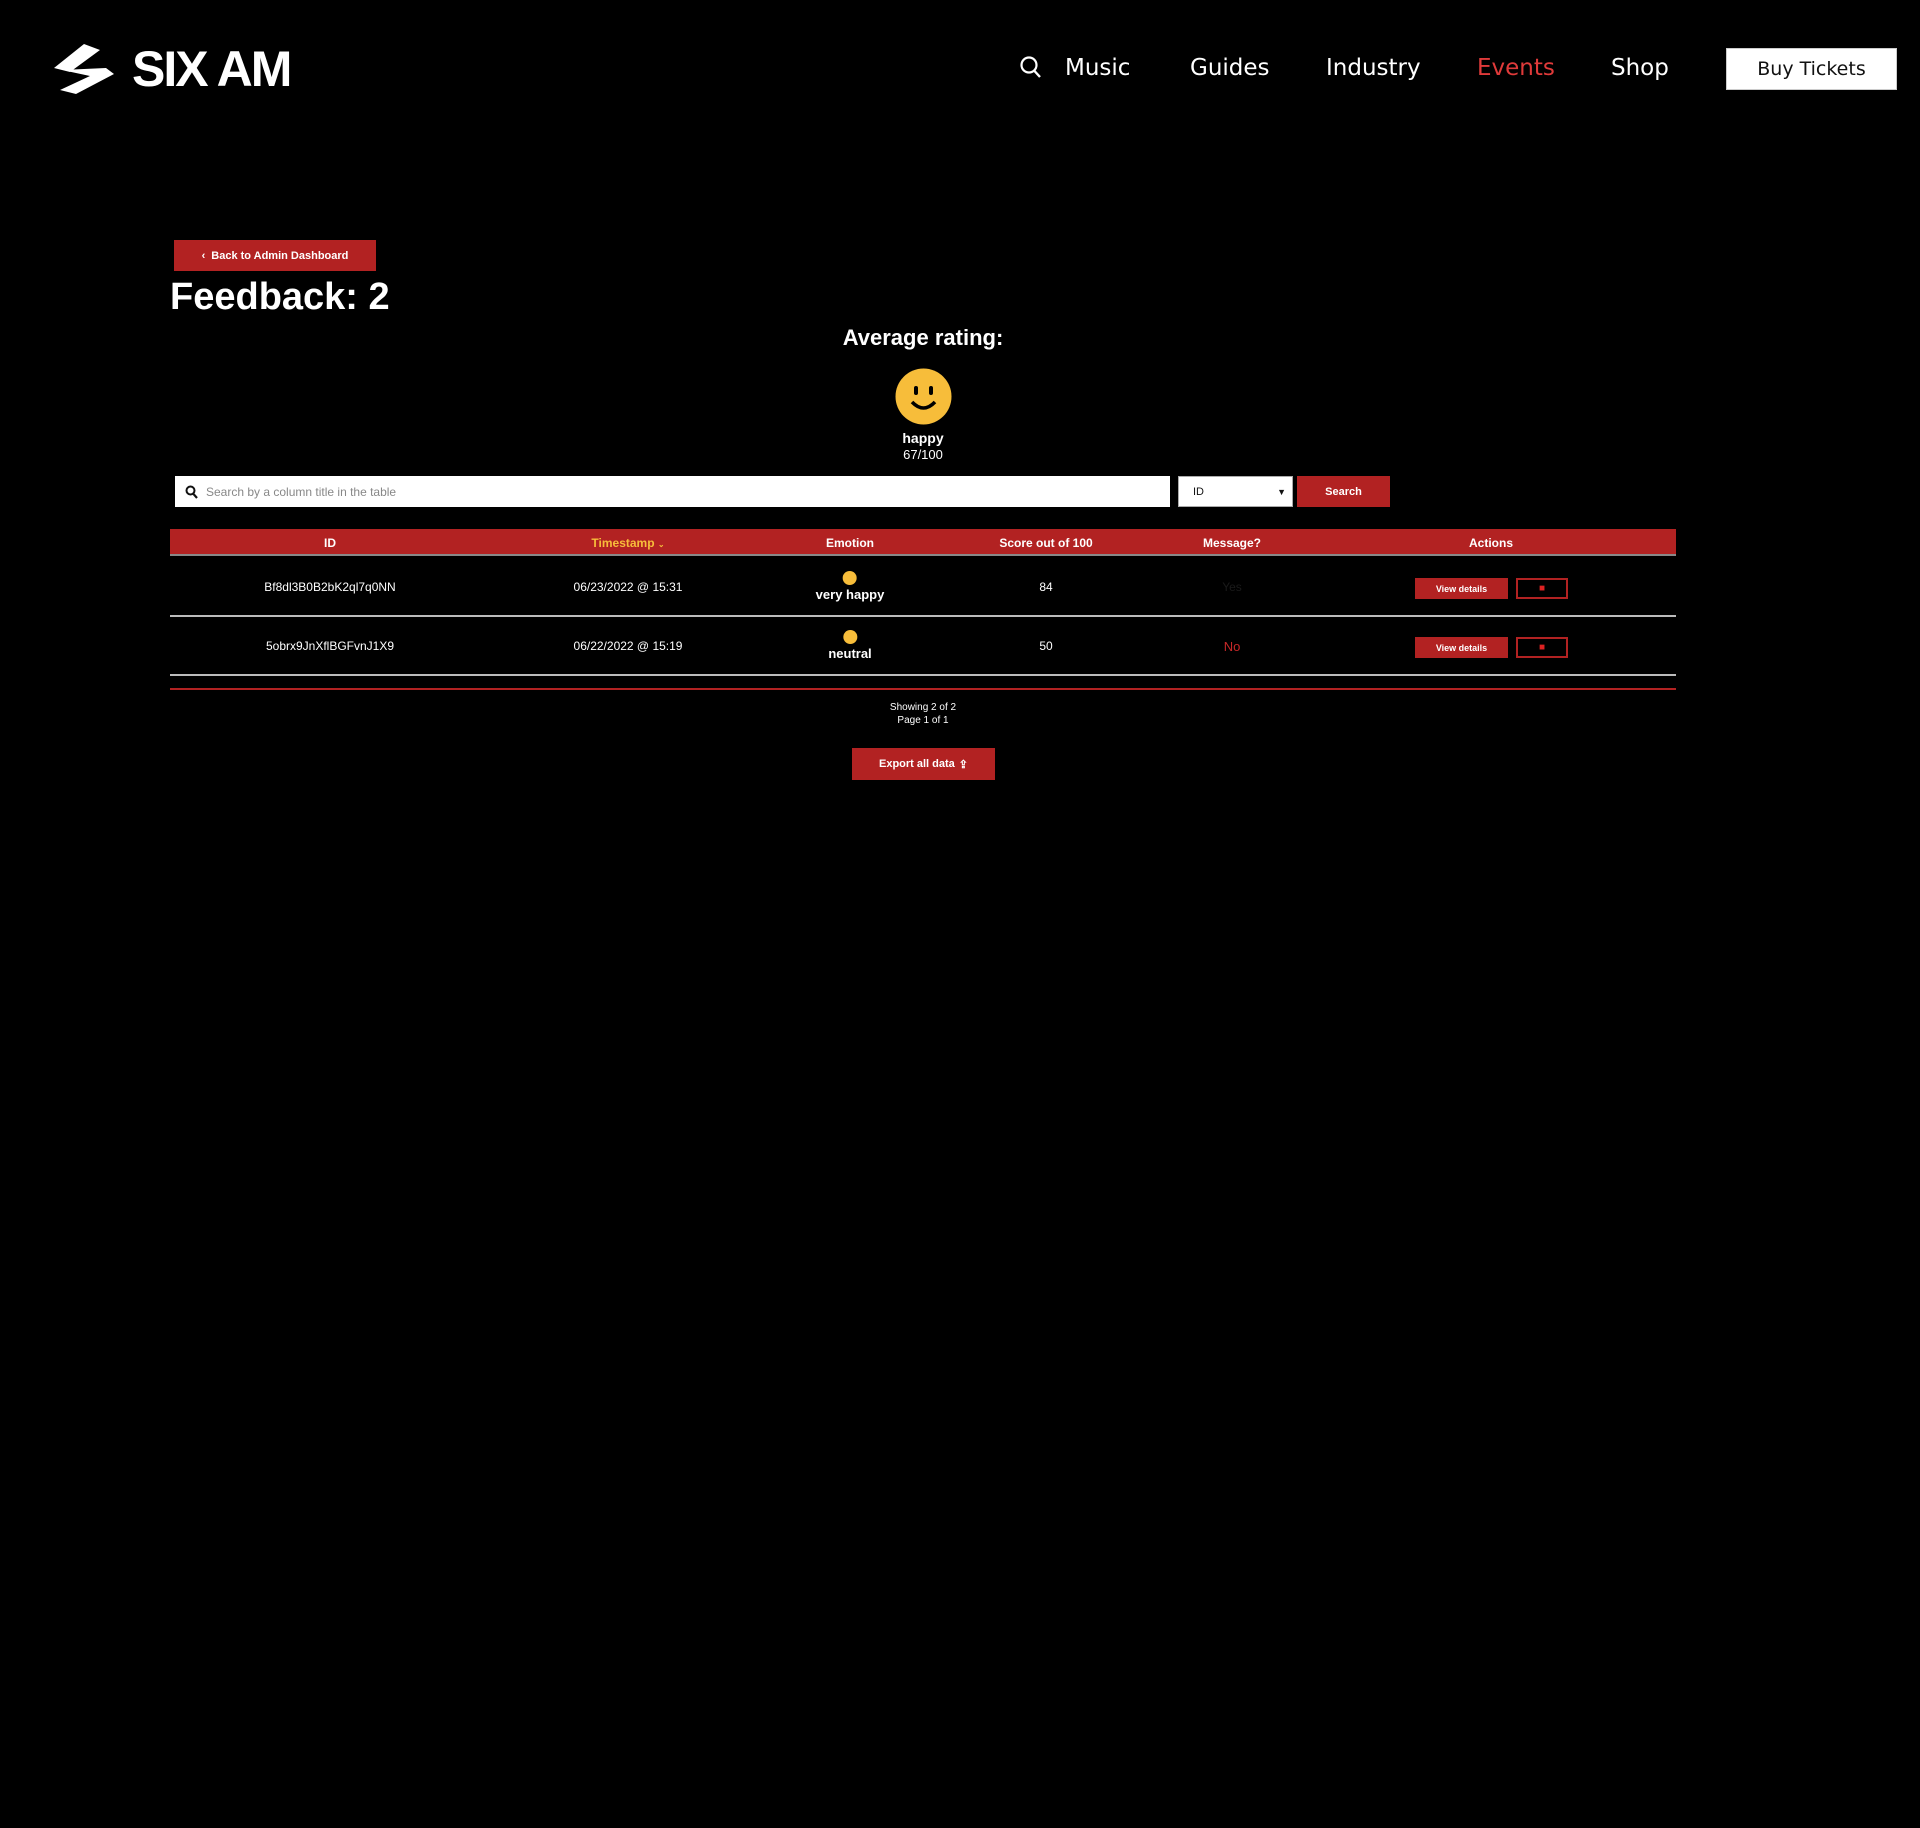 The image size is (1920, 1828). I want to click on nav-shop: Shop, so click(1640, 68).